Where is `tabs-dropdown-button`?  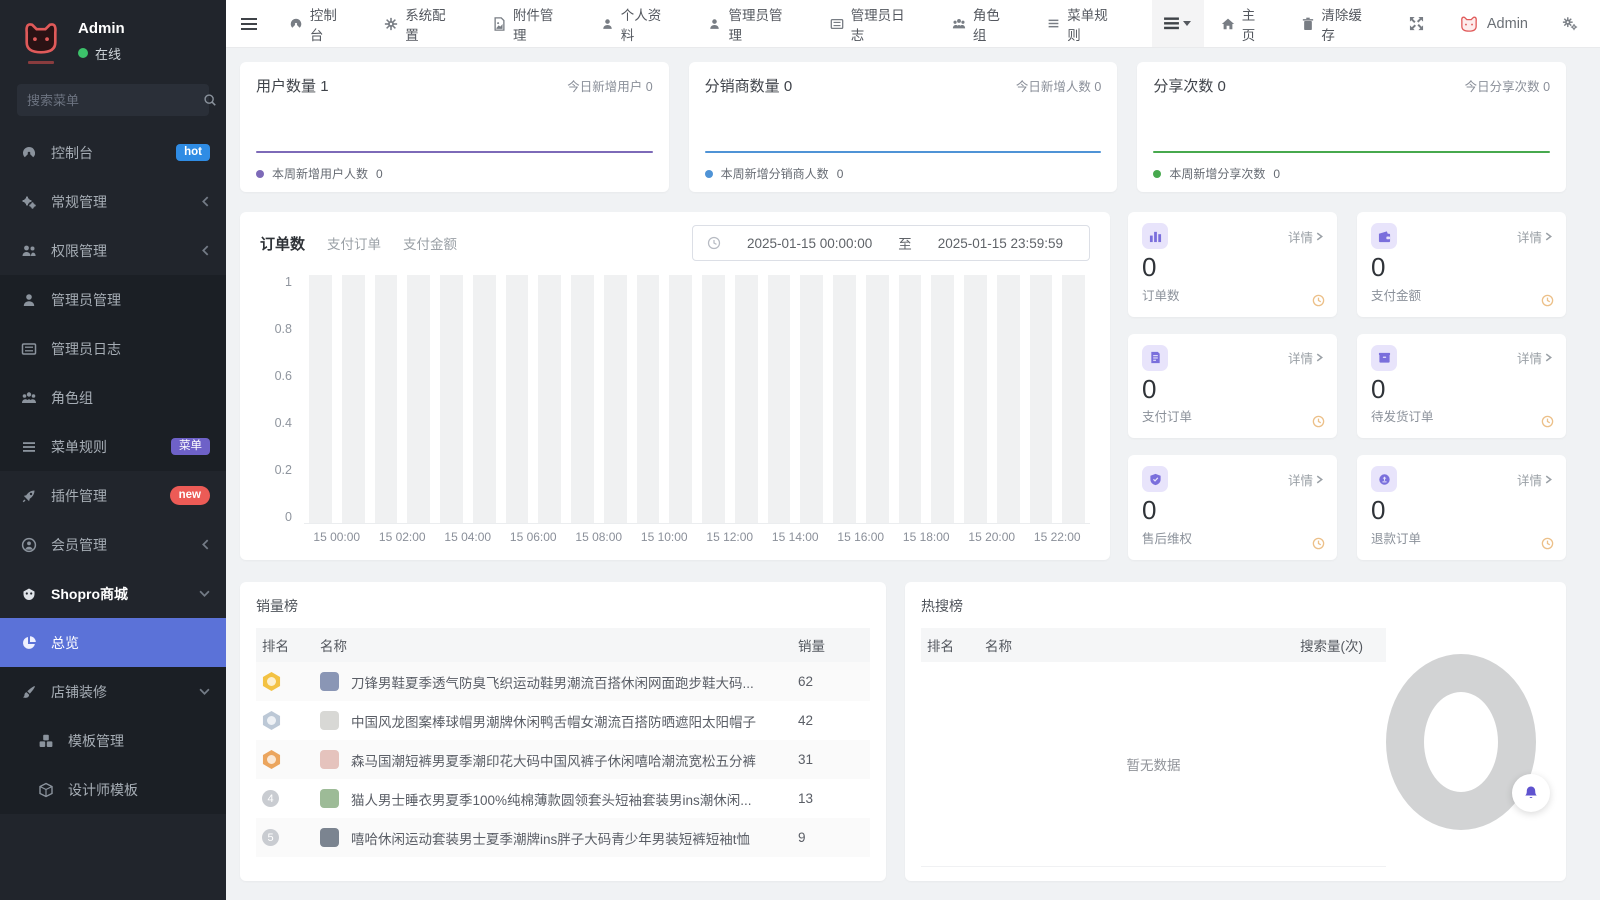
tabs-dropdown-button is located at coordinates (1177, 23).